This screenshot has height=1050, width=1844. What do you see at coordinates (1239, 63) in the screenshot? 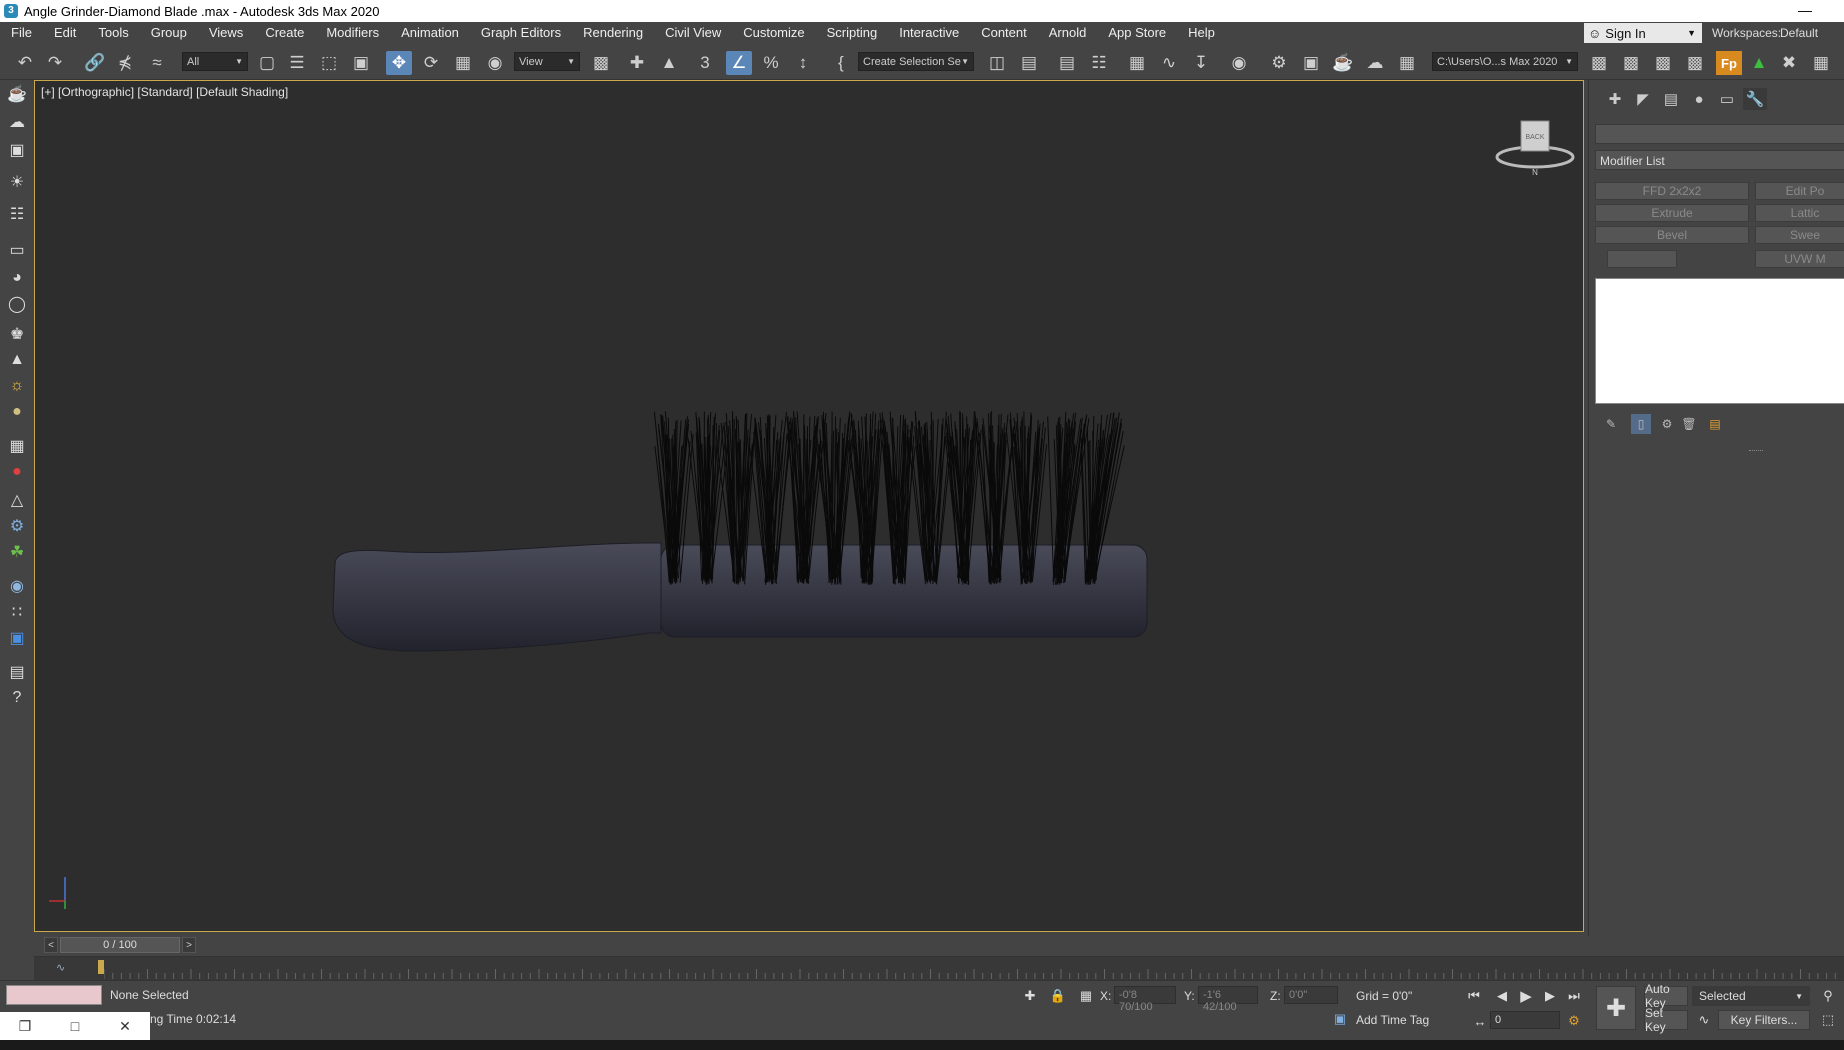
I see `material-editor-icon: ◉` at bounding box center [1239, 63].